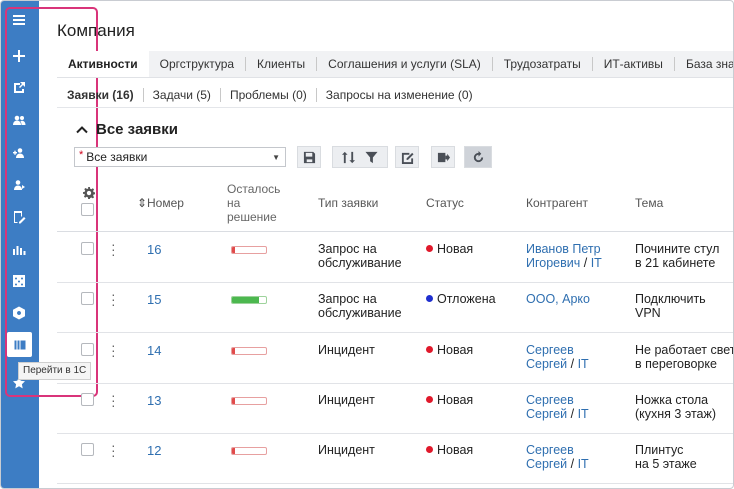  I want to click on section-title: Все заявки, so click(137, 129).